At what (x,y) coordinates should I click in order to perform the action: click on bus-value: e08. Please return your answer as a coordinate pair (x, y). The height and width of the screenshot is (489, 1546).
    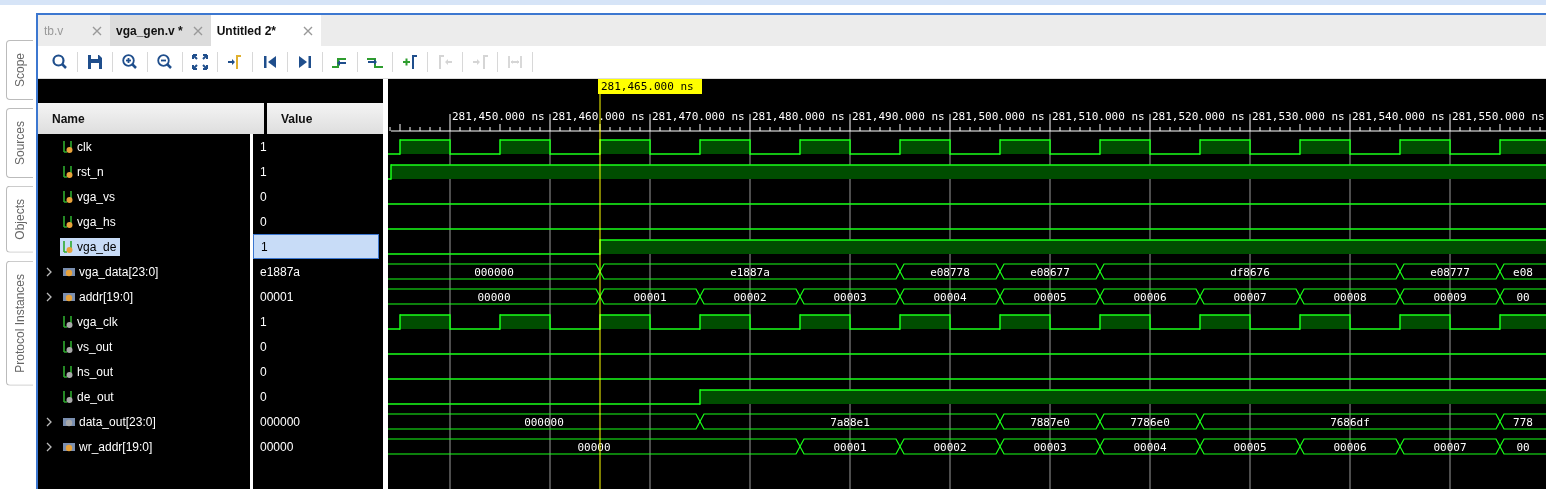
    Looking at the image, I should click on (1523, 272).